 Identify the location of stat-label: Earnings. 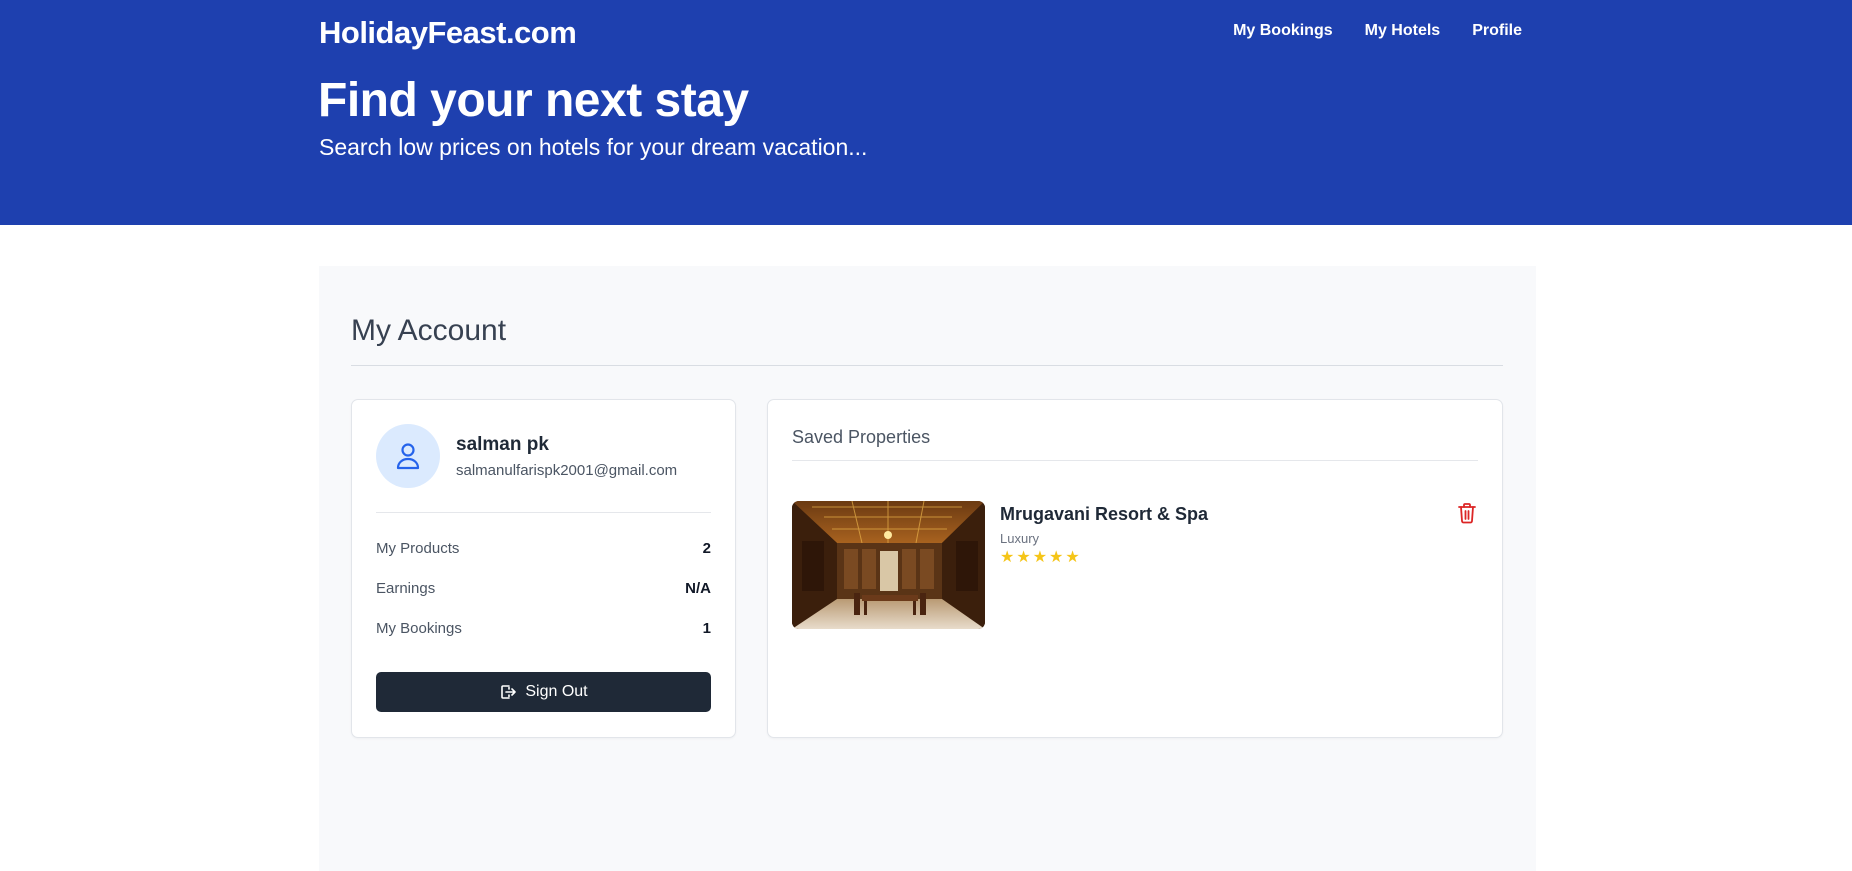
(406, 588).